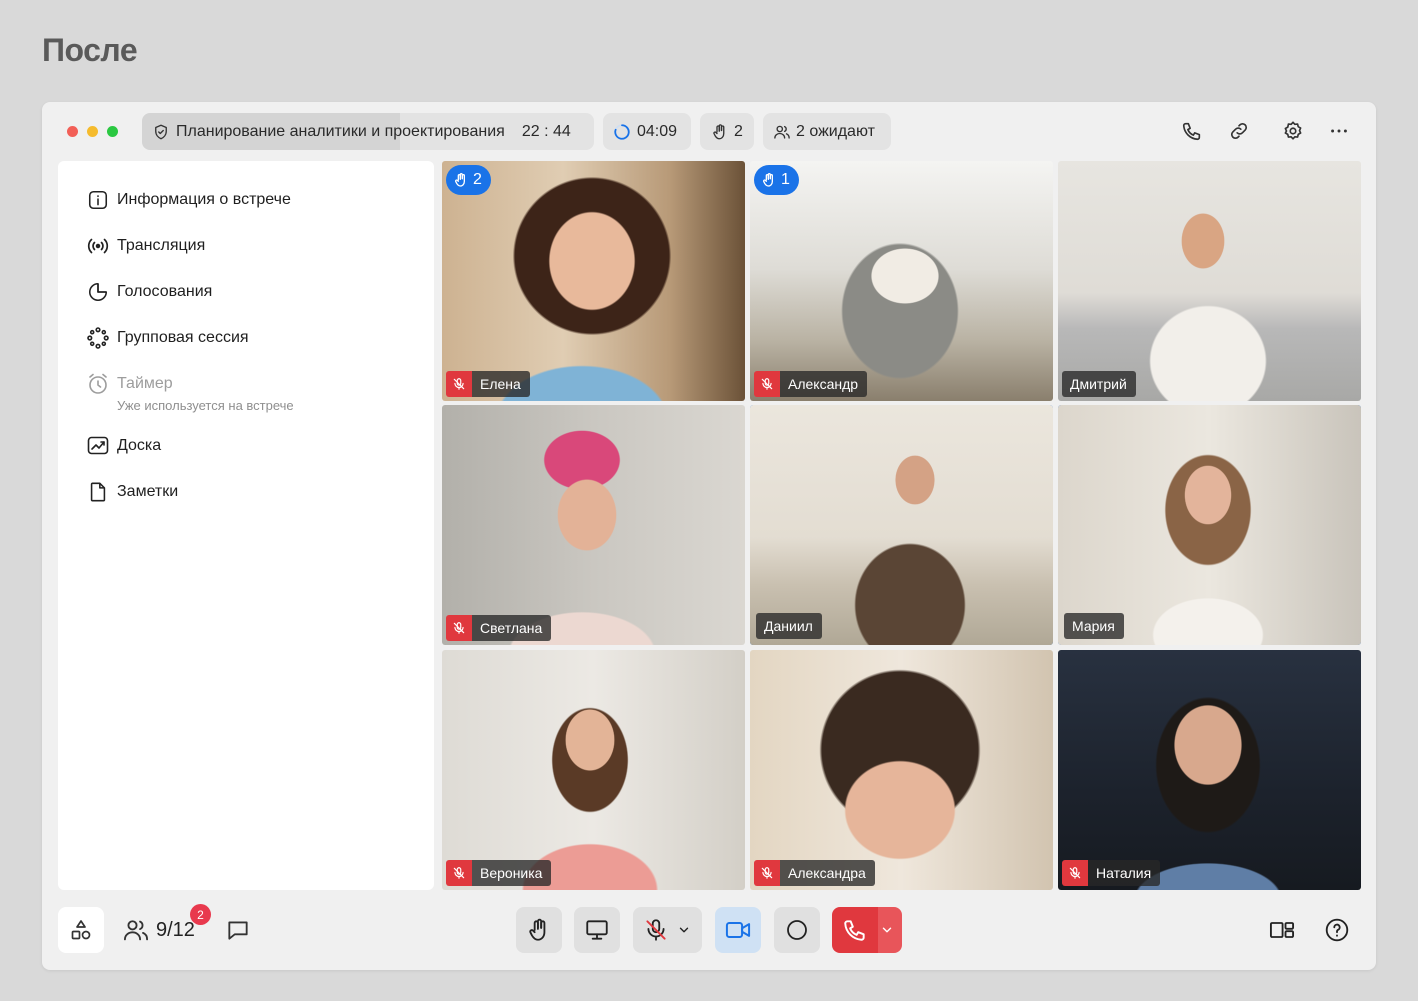  Describe the element at coordinates (512, 873) in the screenshot. I see `participant-name: Вероника` at that location.